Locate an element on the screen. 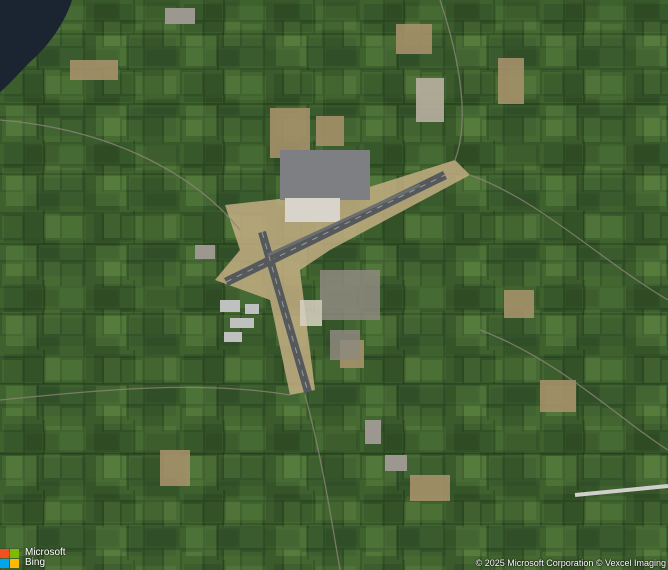 The width and height of the screenshot is (668, 570). microsoft-logo-icon is located at coordinates (9, 558).